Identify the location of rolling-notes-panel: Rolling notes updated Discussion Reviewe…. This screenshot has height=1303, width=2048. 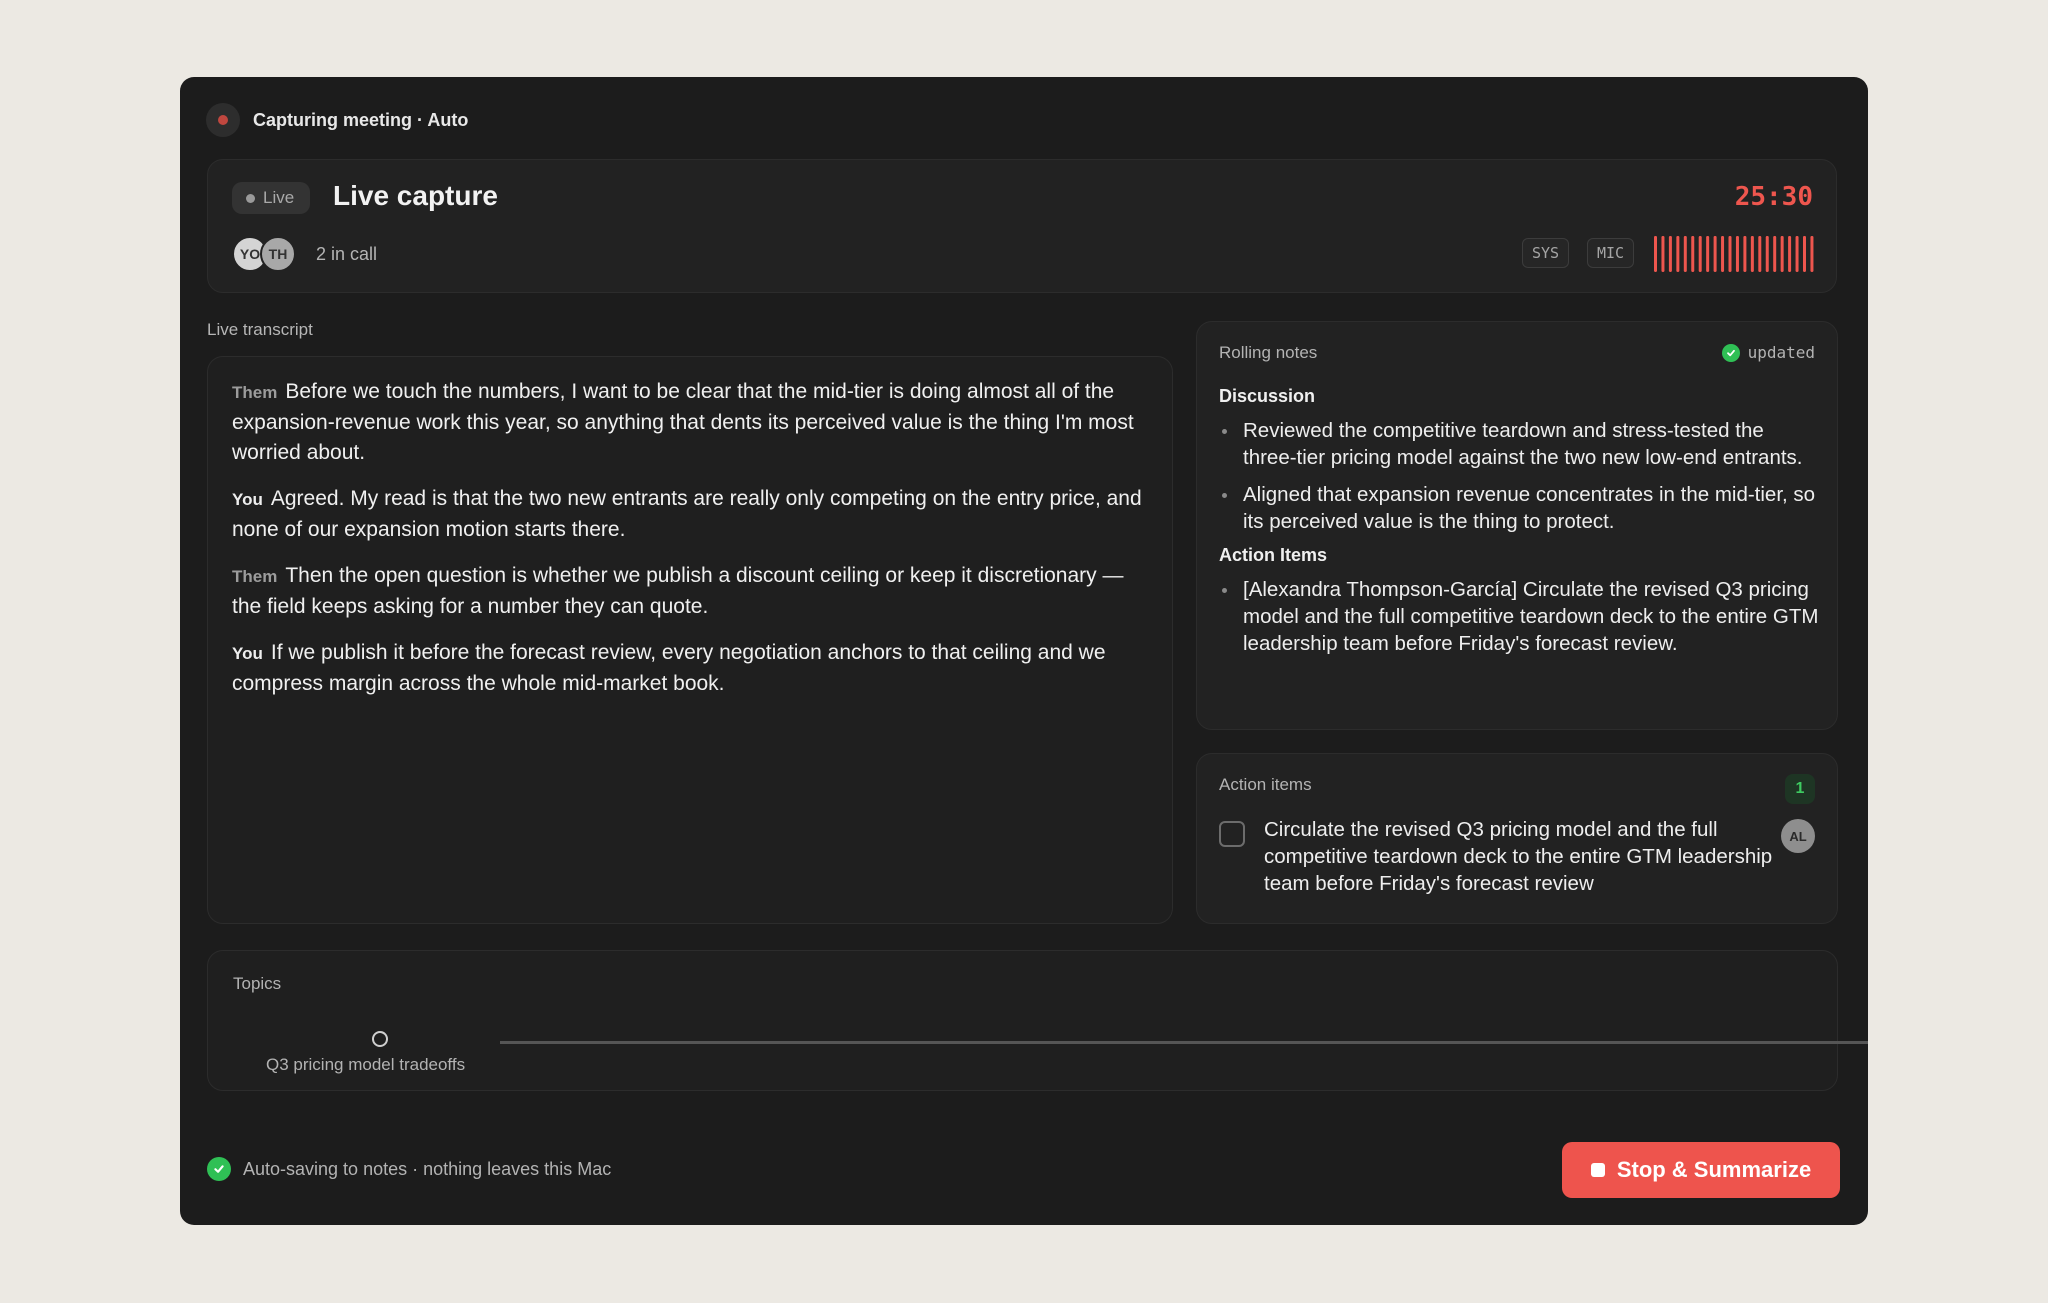
(1517, 525).